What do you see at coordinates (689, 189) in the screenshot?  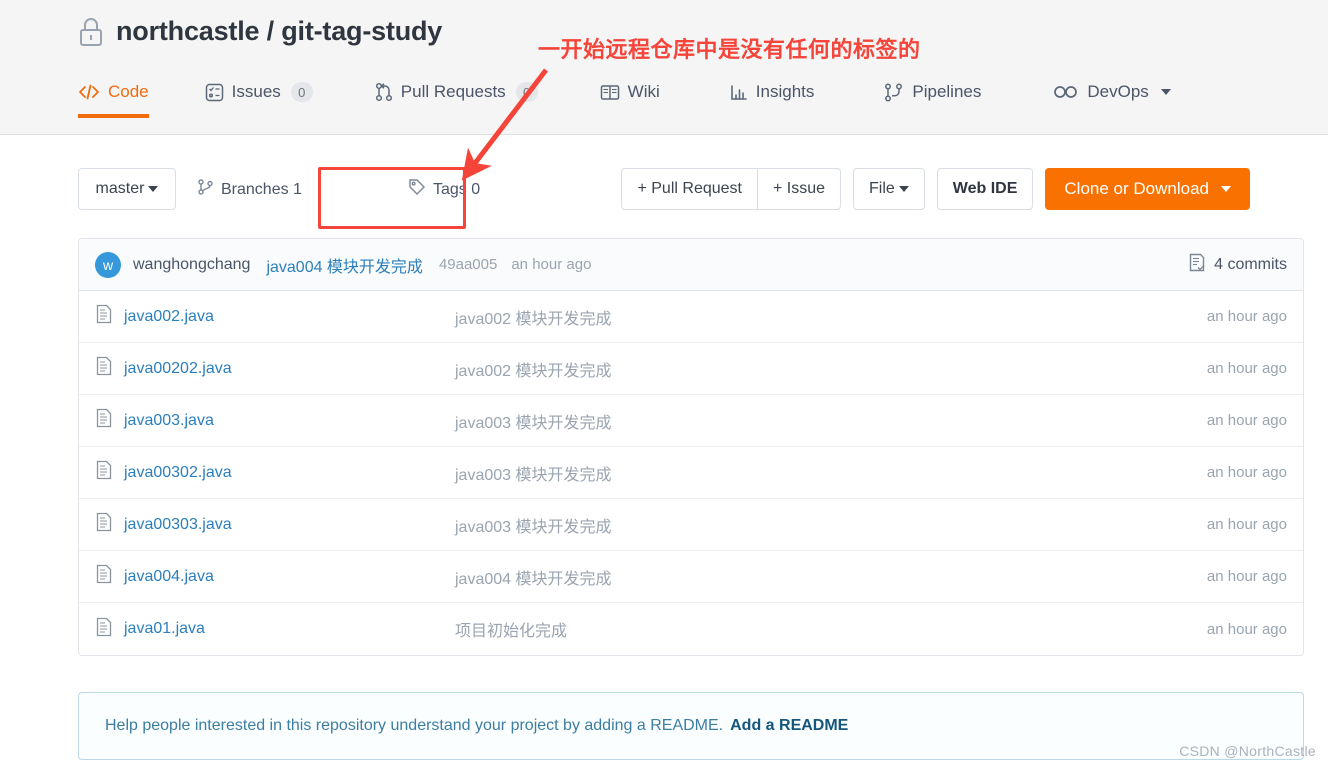 I see `new-pull-request-button: + Pull Request` at bounding box center [689, 189].